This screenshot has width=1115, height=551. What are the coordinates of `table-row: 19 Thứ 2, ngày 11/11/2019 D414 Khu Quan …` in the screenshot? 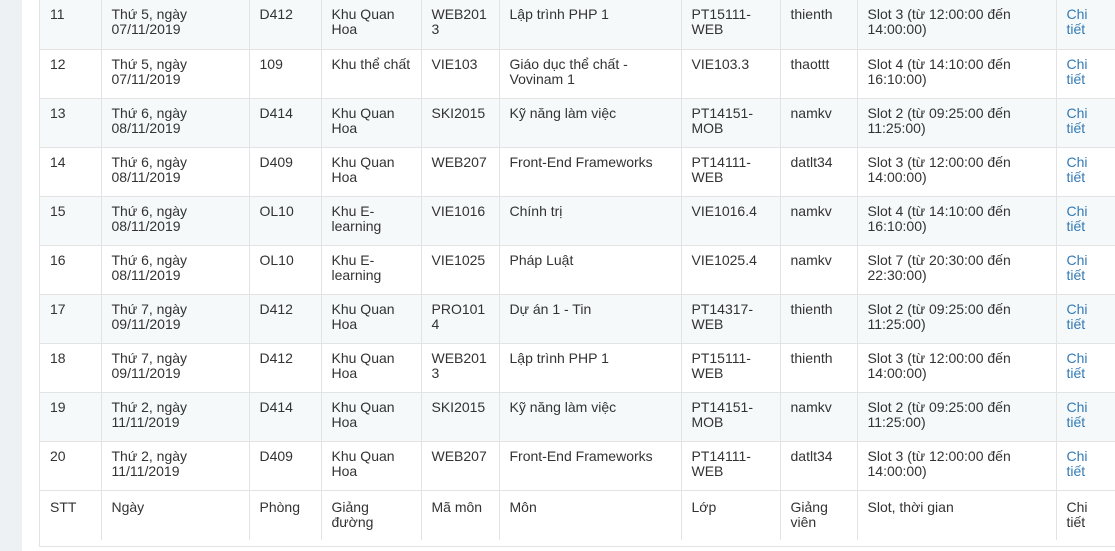 It's located at (577, 417).